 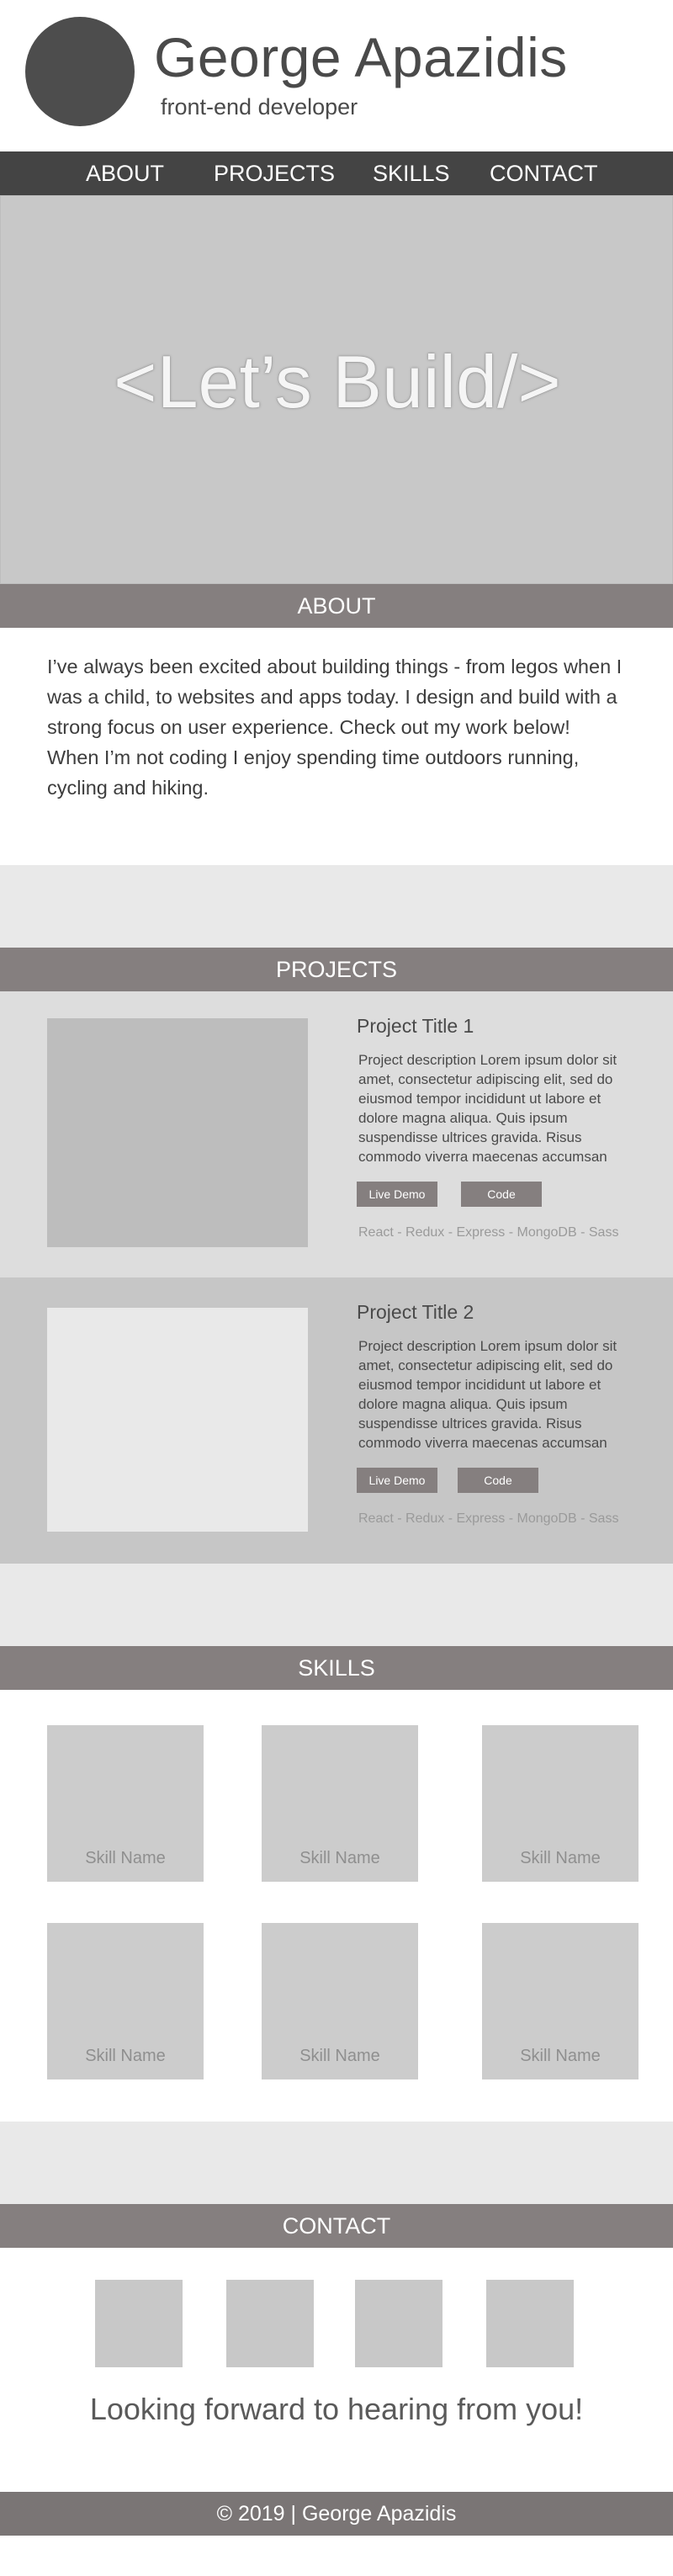 I want to click on nav-item-about: ABOUT, so click(x=125, y=173).